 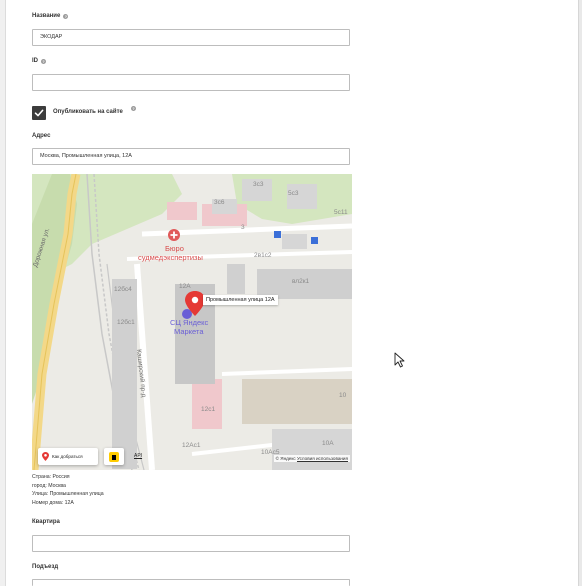 I want to click on scrollbar, so click(x=580, y=293).